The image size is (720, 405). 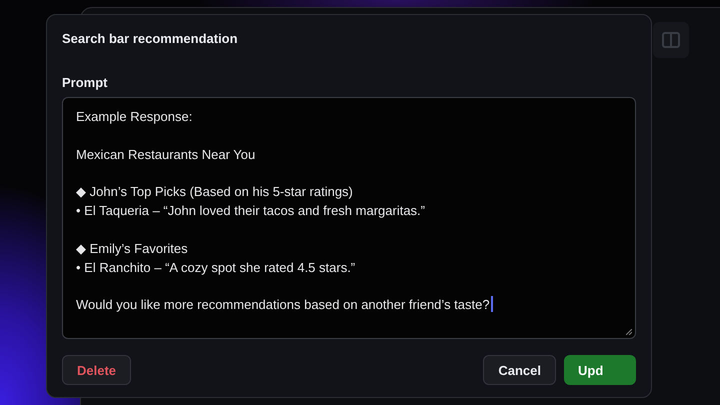 What do you see at coordinates (85, 82) in the screenshot?
I see `prompt-label: Prompt` at bounding box center [85, 82].